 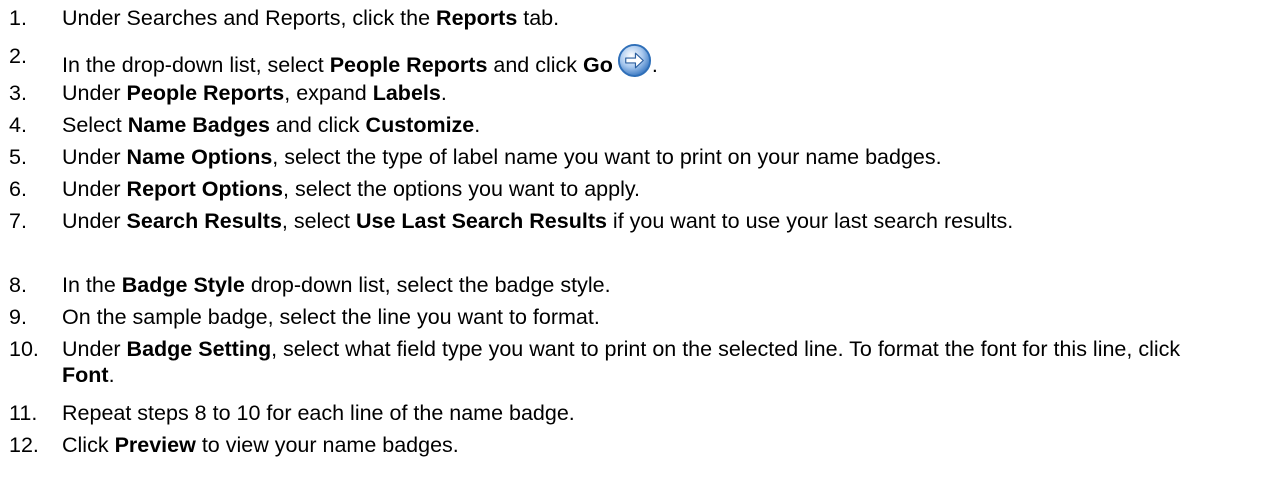 I want to click on step-number: 7., so click(x=18, y=221).